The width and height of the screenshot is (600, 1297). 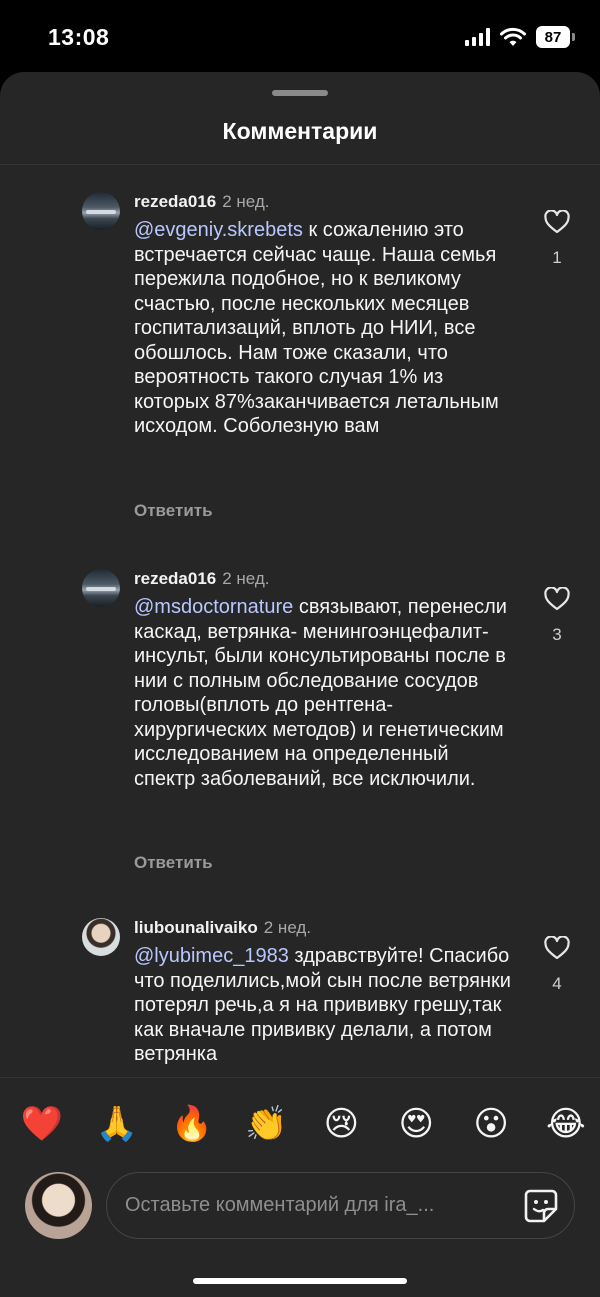 I want to click on like-count: 3, so click(x=557, y=634).